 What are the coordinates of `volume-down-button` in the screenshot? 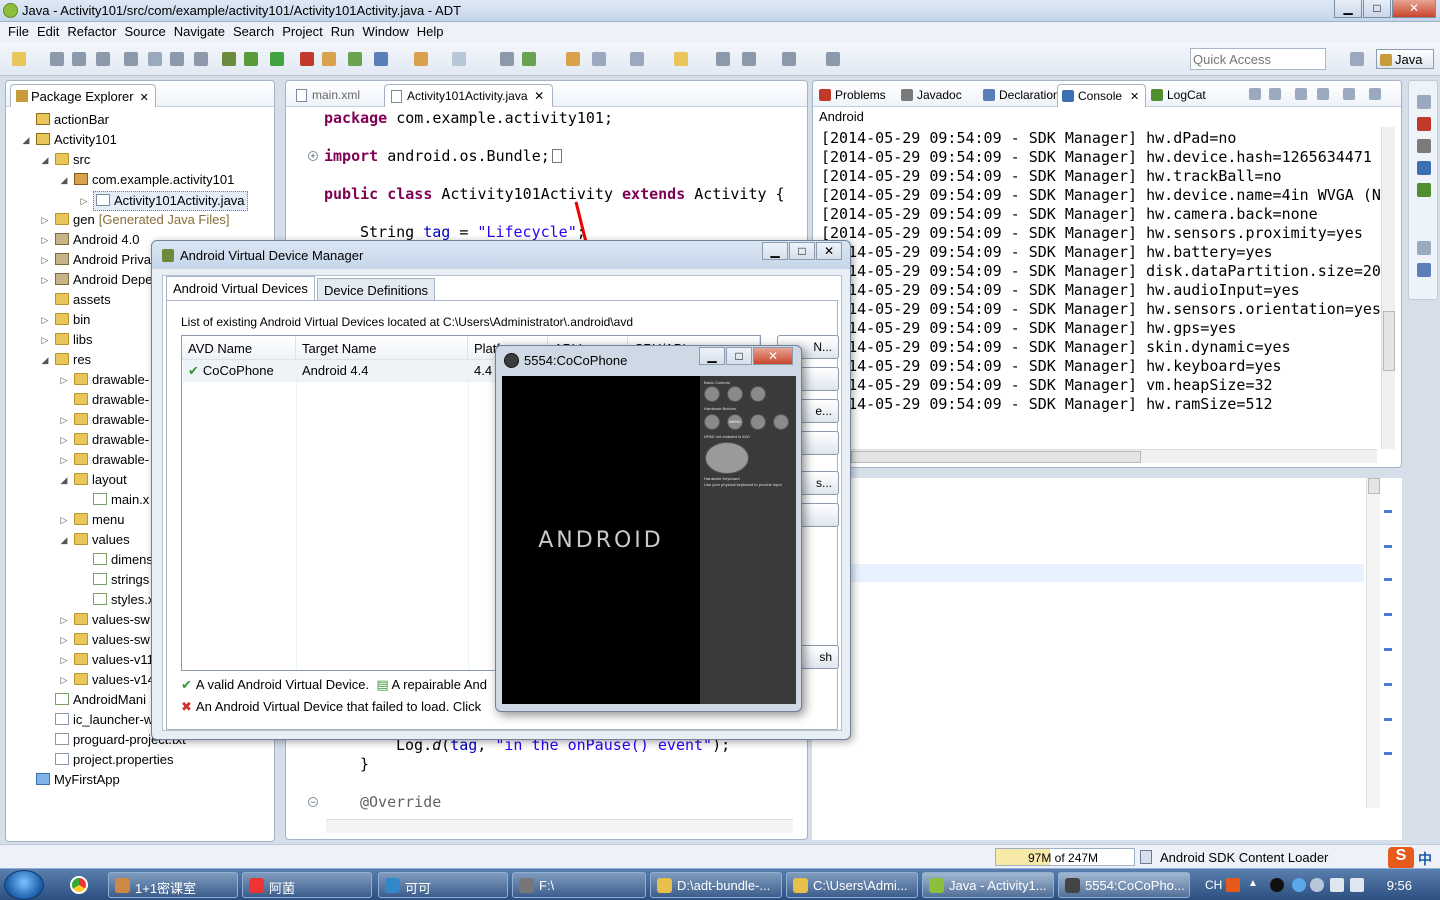 It's located at (712, 394).